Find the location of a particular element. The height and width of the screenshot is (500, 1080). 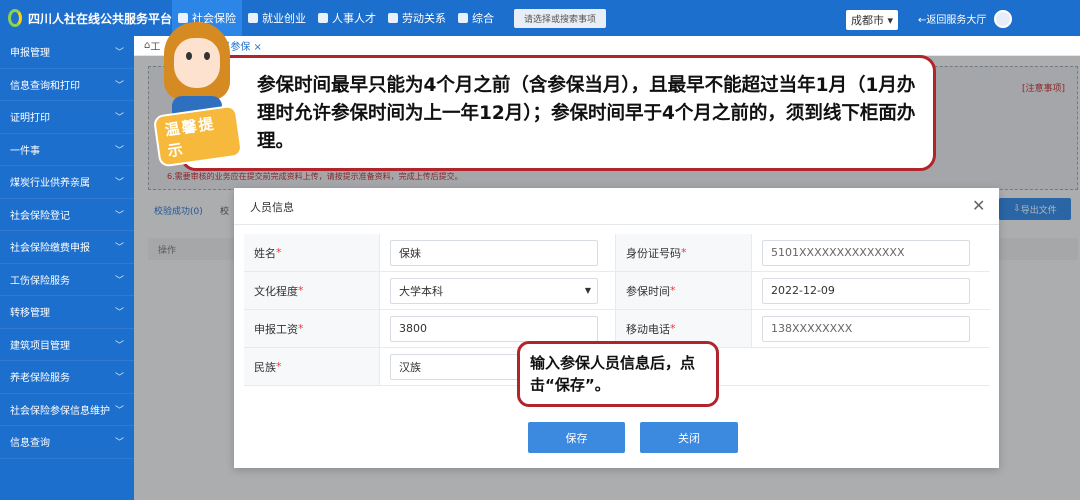

nav-labor: 劳动关系 is located at coordinates (417, 18).